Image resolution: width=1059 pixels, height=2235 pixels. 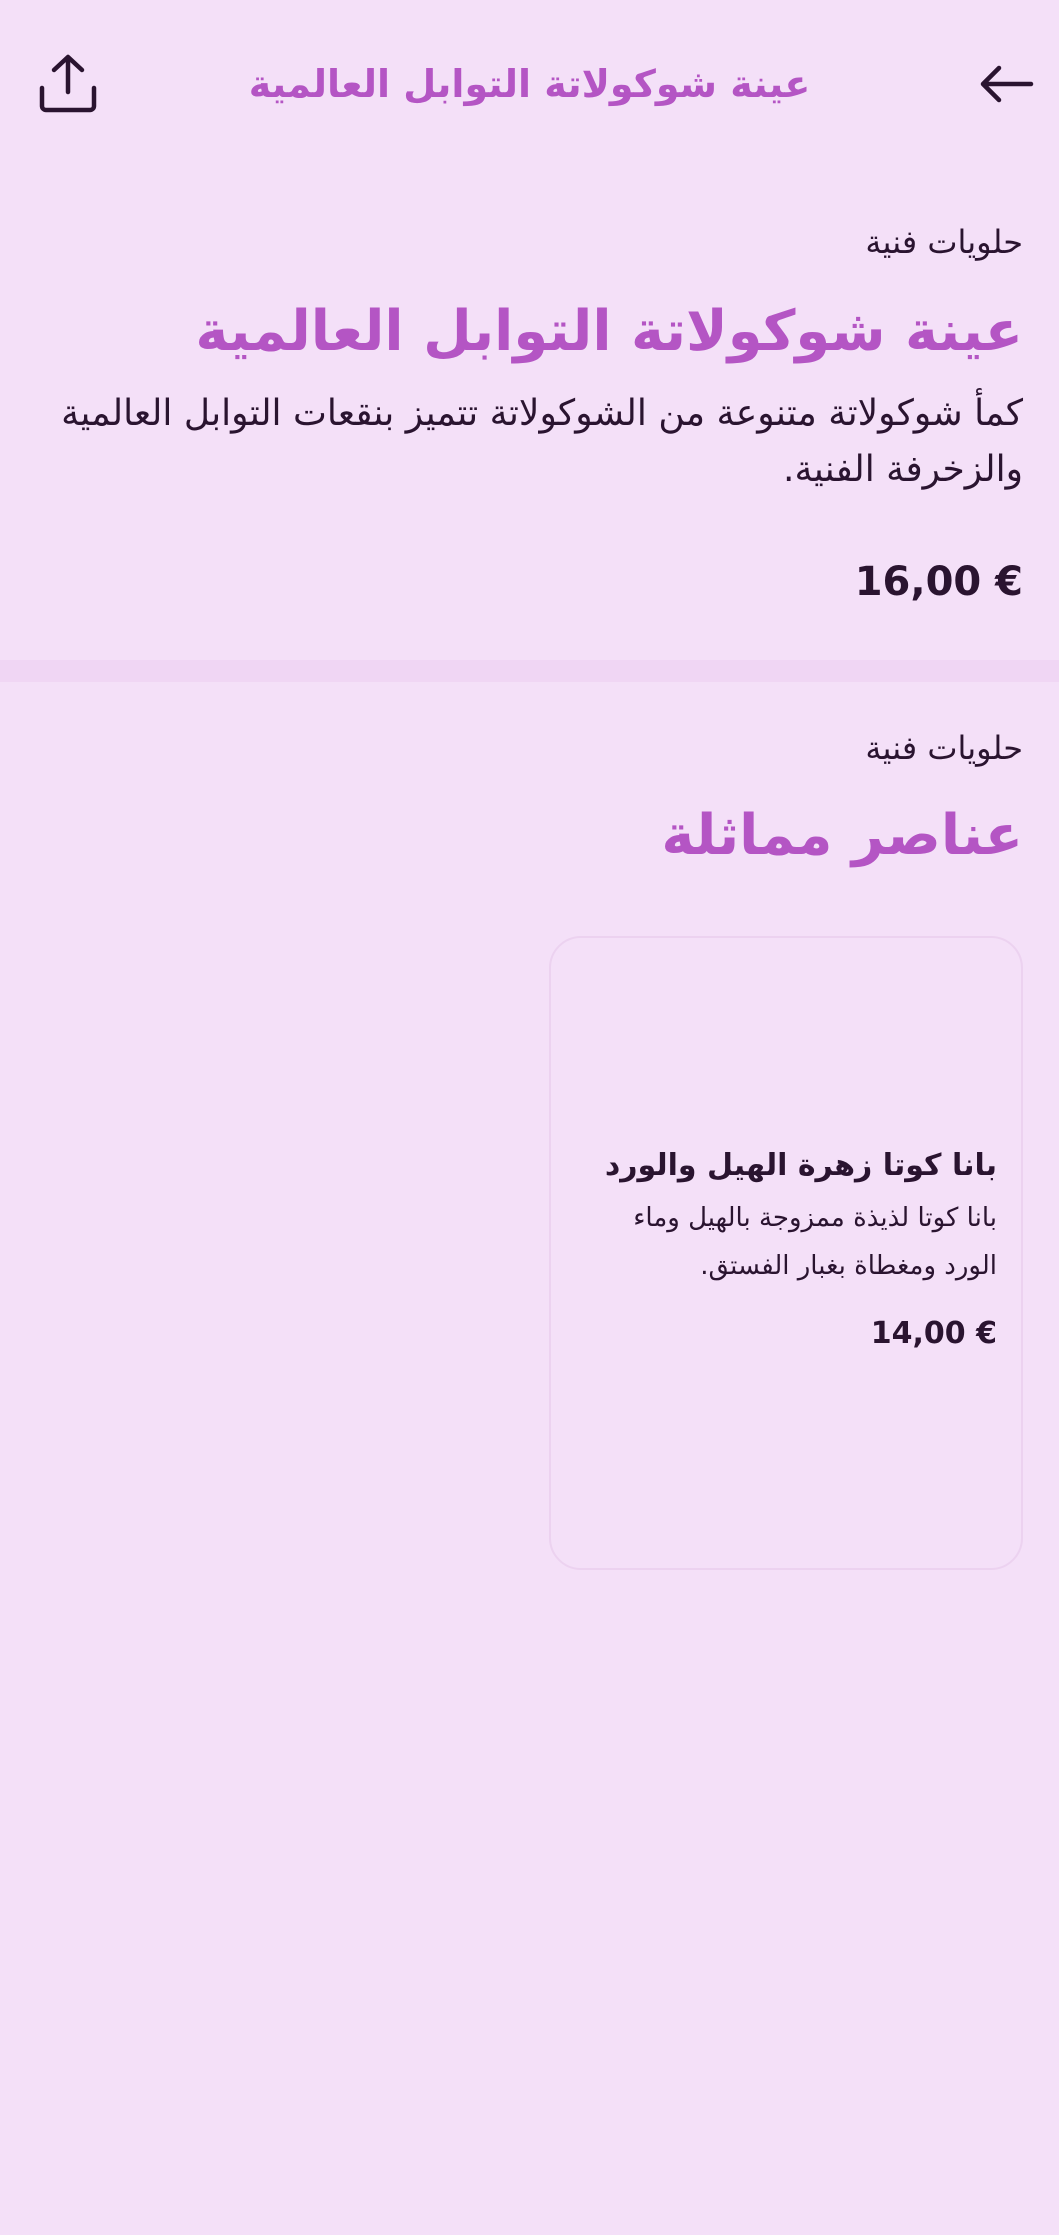 What do you see at coordinates (529, 801) in the screenshot?
I see `similar-items-section: حلويات فنية عناصر مماثلة` at bounding box center [529, 801].